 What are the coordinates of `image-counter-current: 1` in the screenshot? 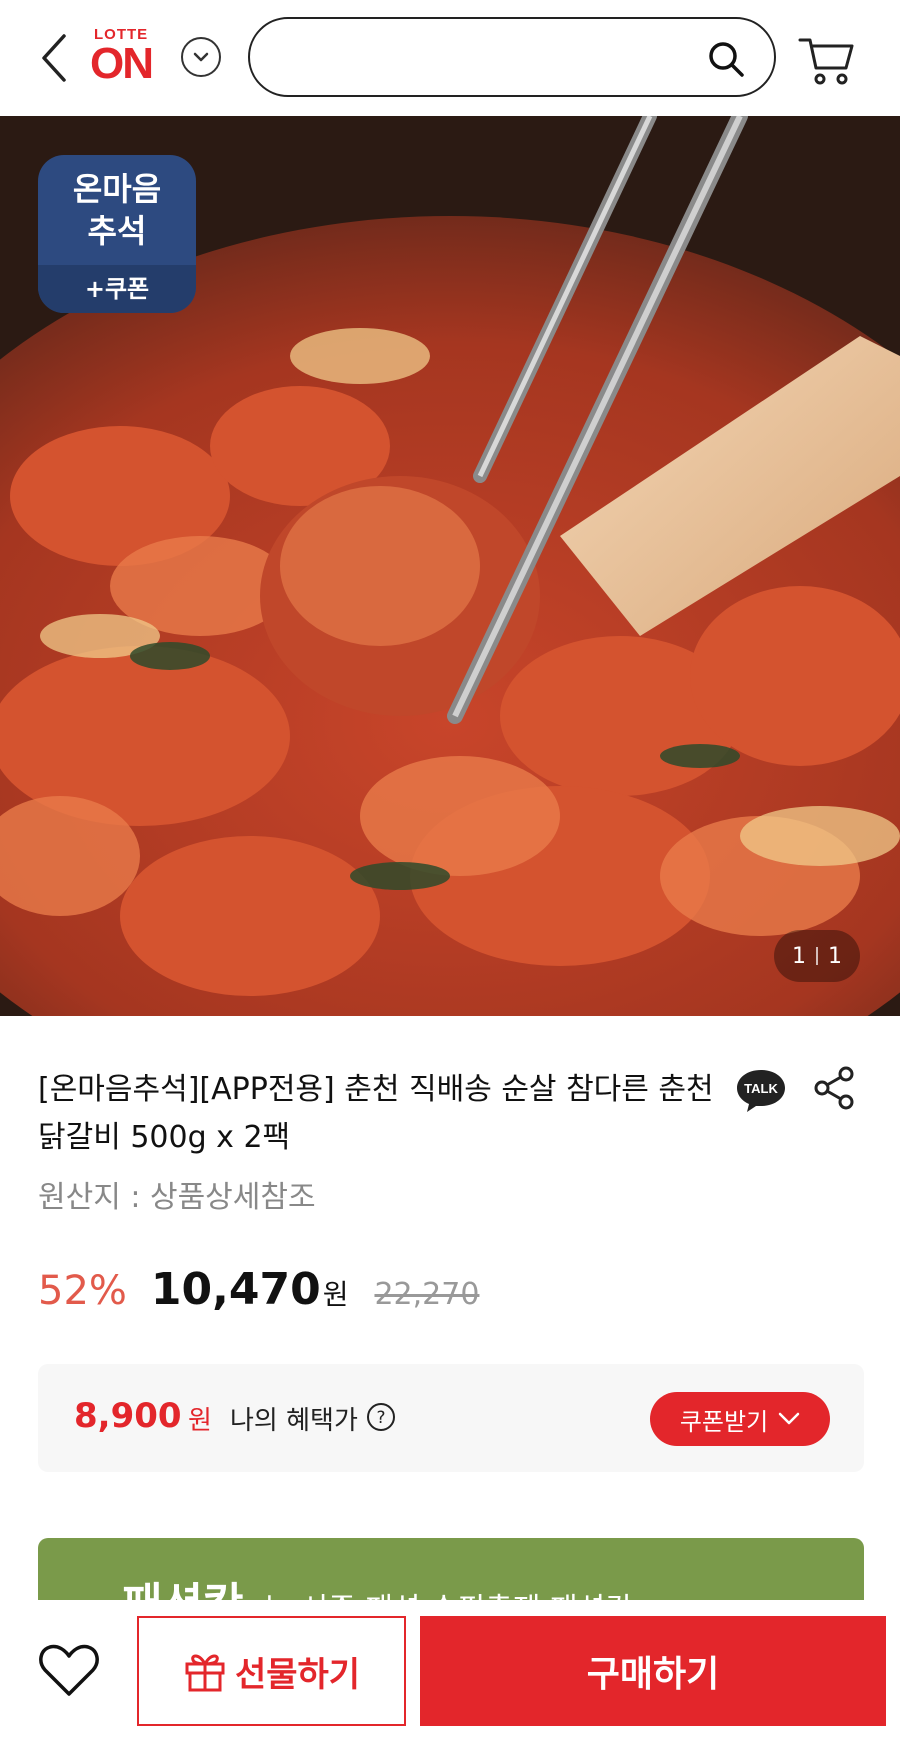 It's located at (799, 956).